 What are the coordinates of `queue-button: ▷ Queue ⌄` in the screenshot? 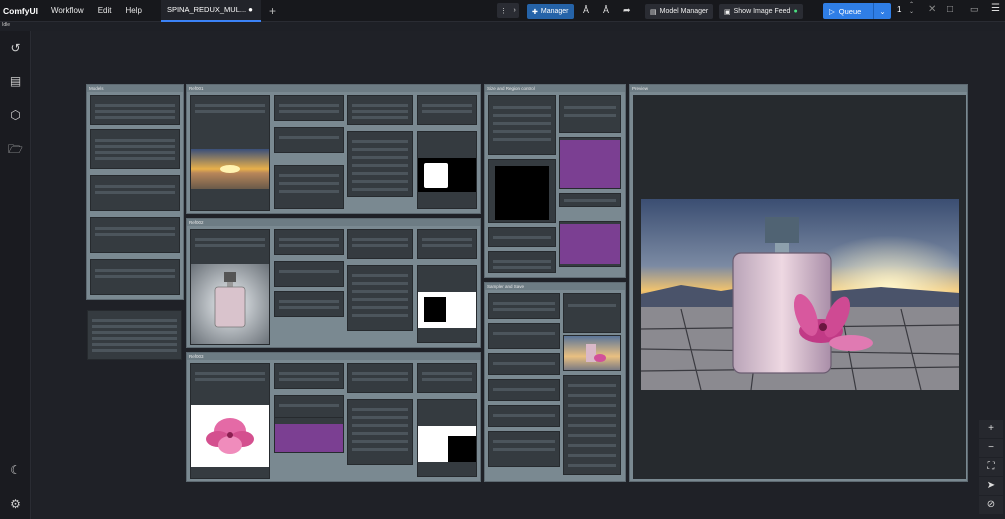 It's located at (857, 11).